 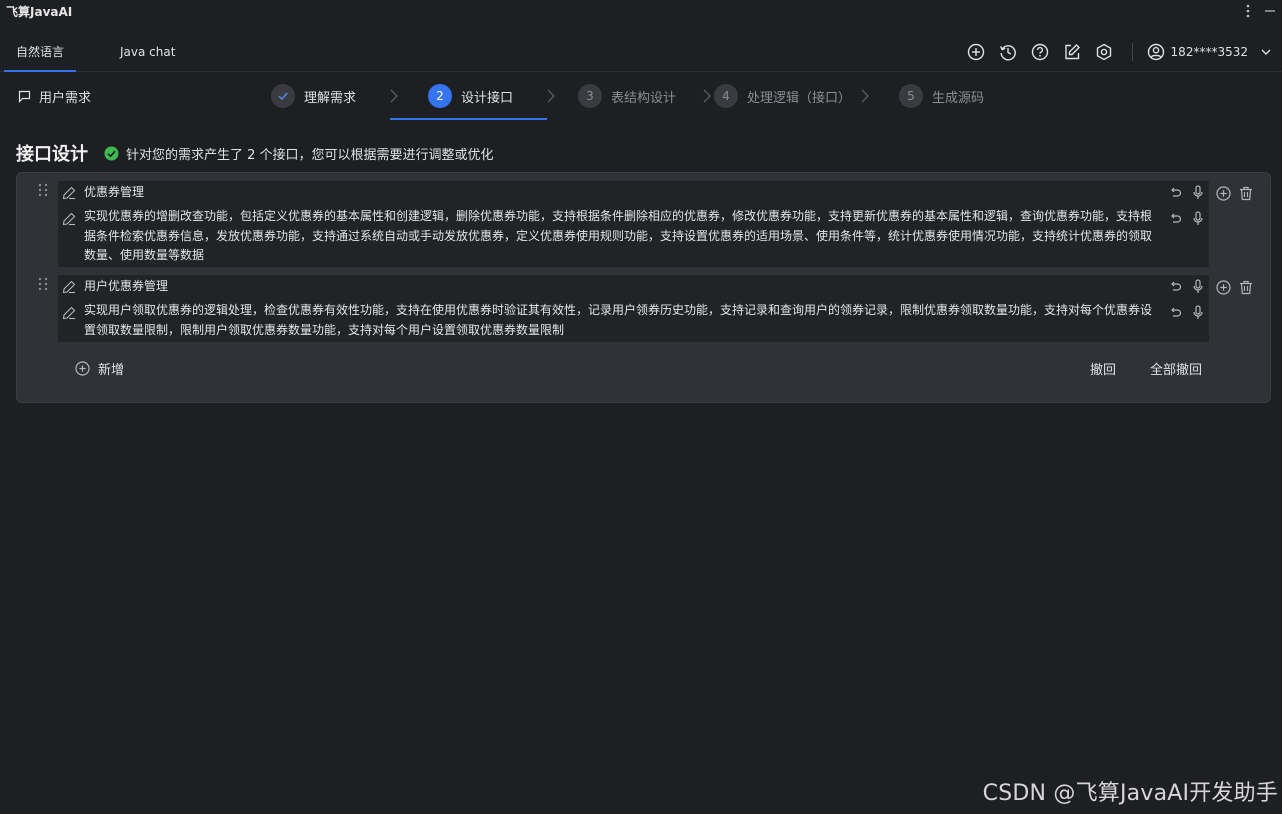 I want to click on tab-label: Java chat, so click(x=148, y=51).